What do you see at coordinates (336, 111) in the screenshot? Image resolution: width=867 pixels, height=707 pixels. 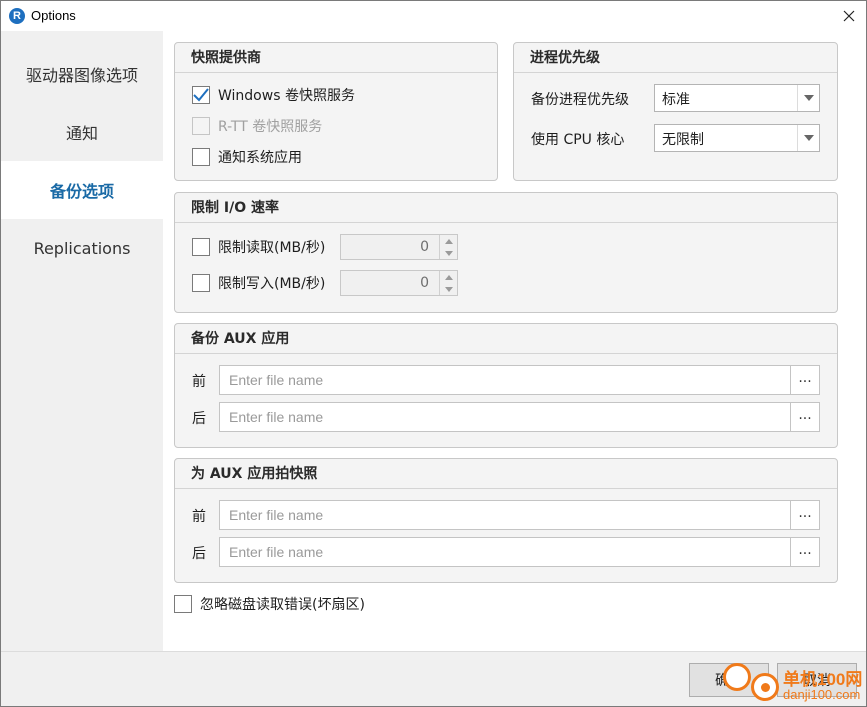 I see `snapshot-provider-group: 快照提供商 Windows 卷快照服务 R-TT 卷快照服务 通知系统应用` at bounding box center [336, 111].